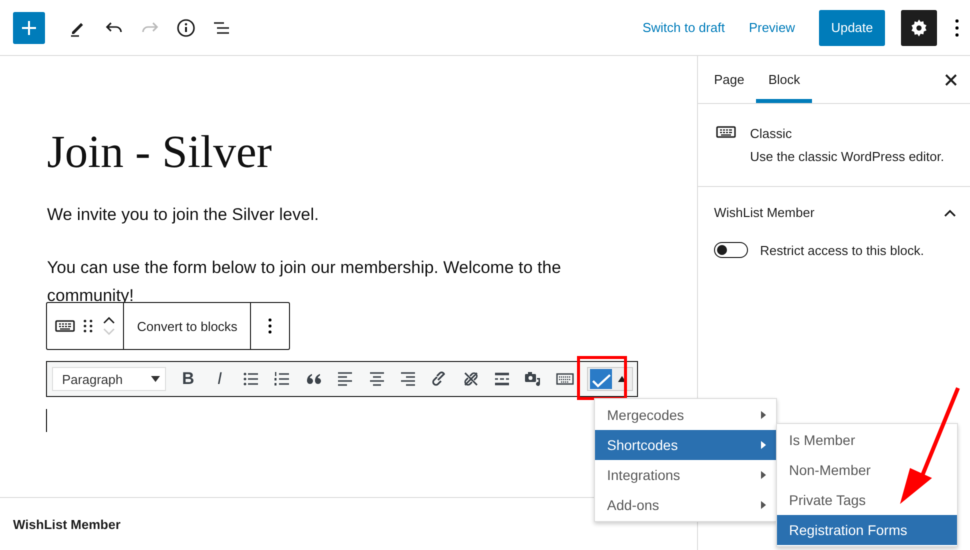 The width and height of the screenshot is (970, 550). Describe the element at coordinates (729, 79) in the screenshot. I see `sidebar-tab: Page` at that location.